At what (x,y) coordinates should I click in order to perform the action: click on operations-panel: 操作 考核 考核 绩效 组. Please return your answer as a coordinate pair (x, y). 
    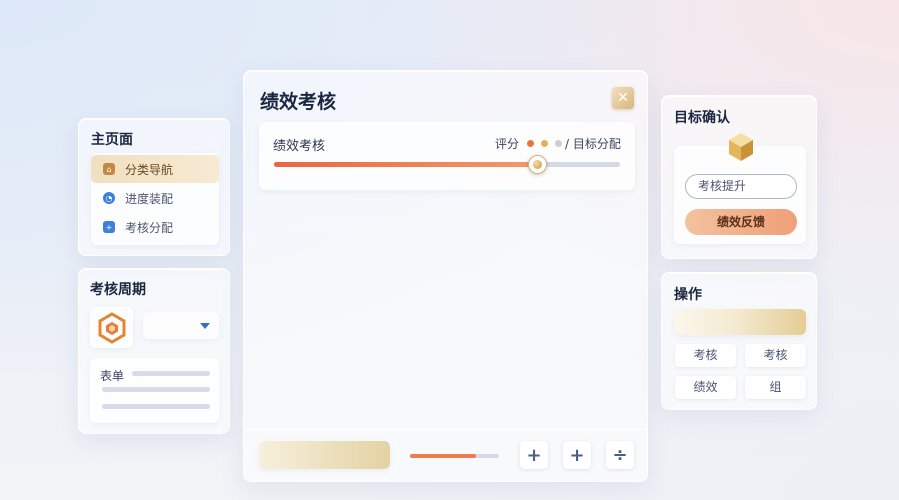
    Looking at the image, I should click on (739, 341).